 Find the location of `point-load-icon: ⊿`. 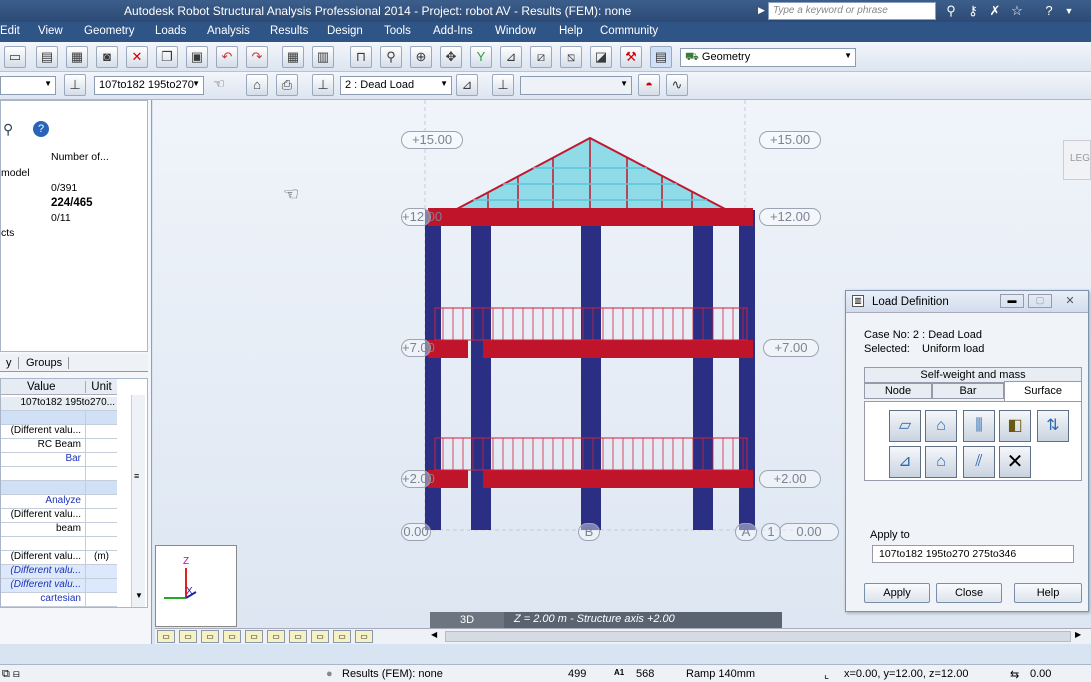

point-load-icon: ⊿ is located at coordinates (905, 462).